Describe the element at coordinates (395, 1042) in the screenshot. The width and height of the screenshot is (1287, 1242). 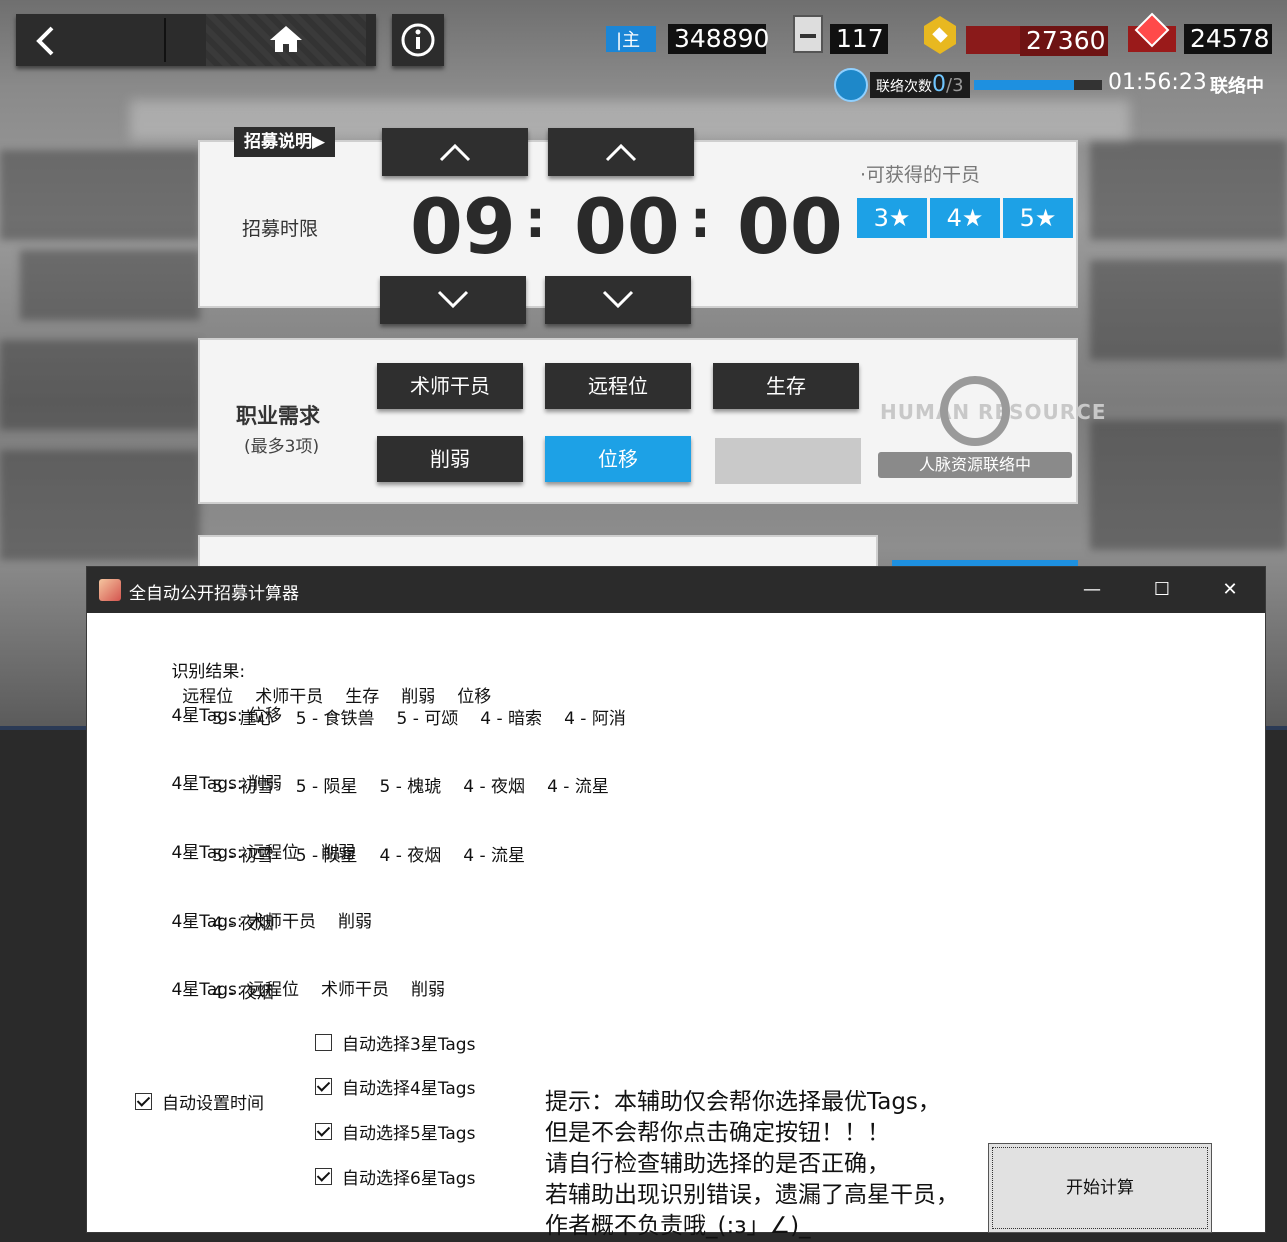
I see `auto-select-3star-checkbox: 自动选择3星Tags` at that location.